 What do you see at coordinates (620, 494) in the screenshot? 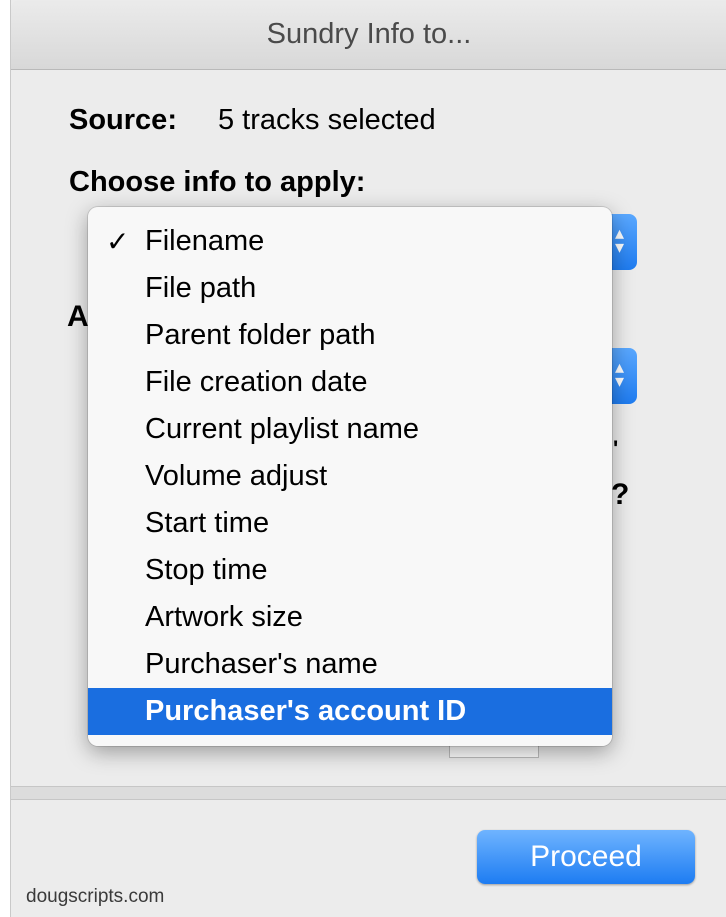
I see `obscured-question-fragment: ?` at bounding box center [620, 494].